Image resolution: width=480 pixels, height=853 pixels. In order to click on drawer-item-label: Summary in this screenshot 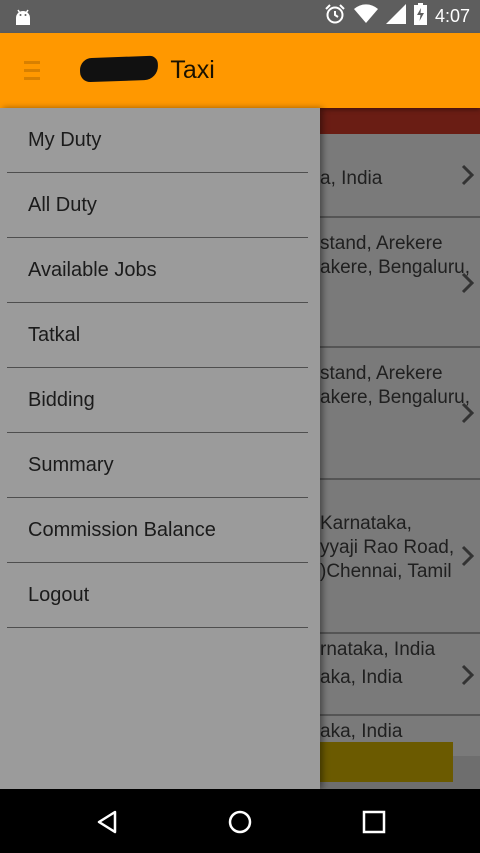, I will do `click(71, 465)`.